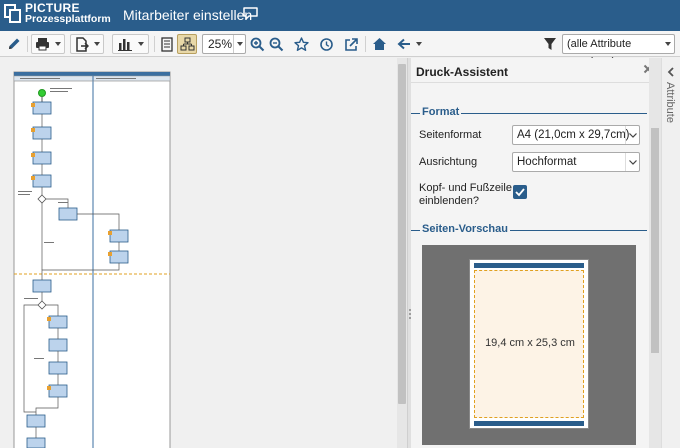  What do you see at coordinates (402, 253) in the screenshot?
I see `canvas-scrollbar` at bounding box center [402, 253].